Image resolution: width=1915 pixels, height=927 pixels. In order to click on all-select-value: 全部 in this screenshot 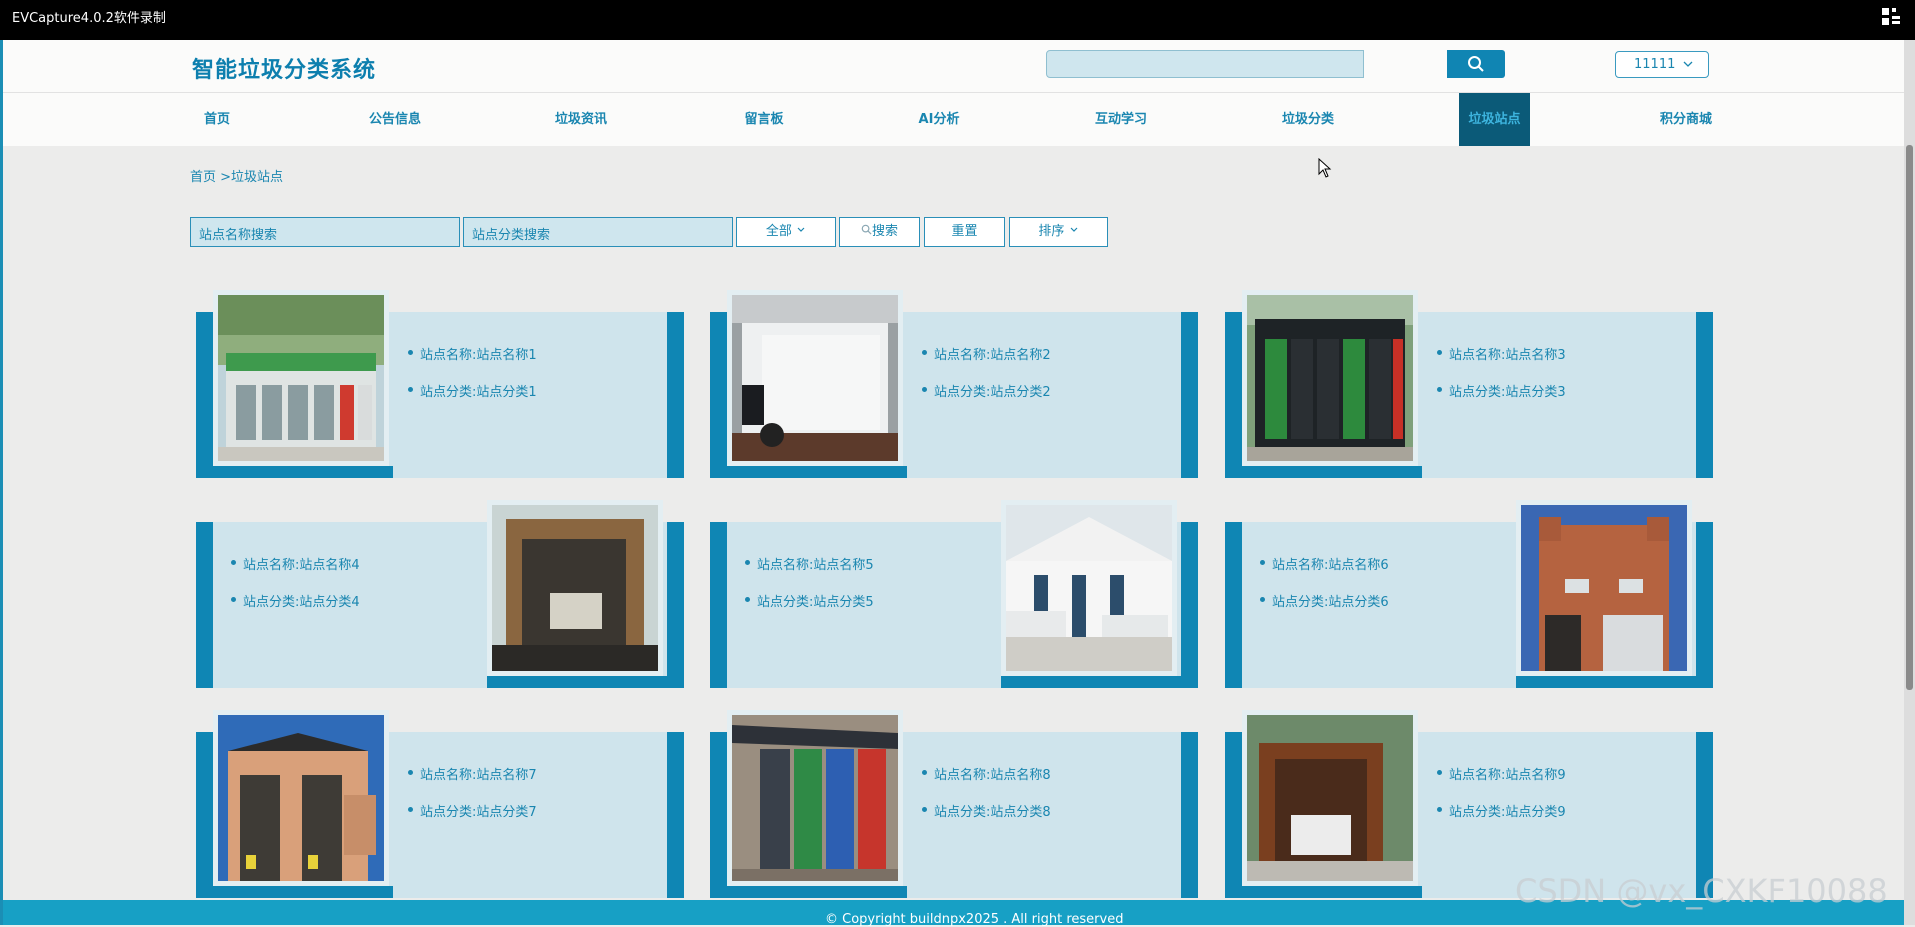, I will do `click(778, 231)`.